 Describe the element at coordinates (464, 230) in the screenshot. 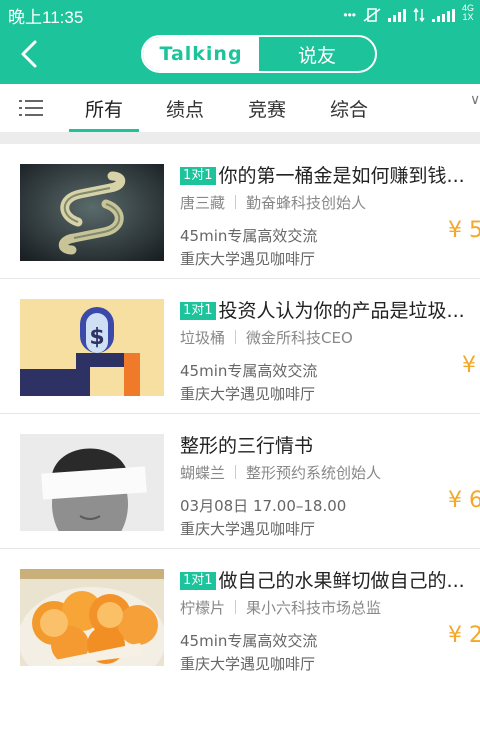

I see `card-price: ¥ 5` at that location.